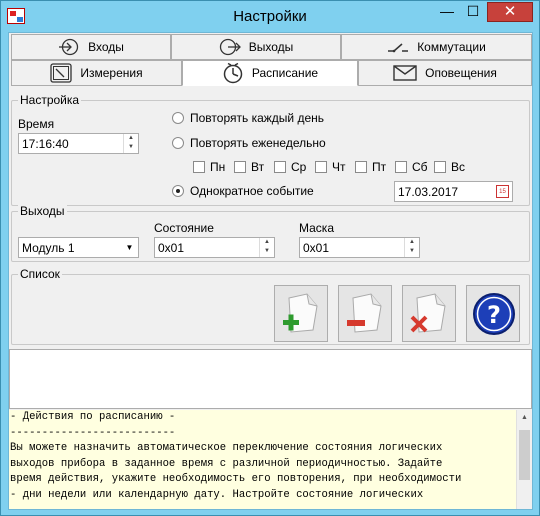  I want to click on add-page-icon, so click(300, 313).